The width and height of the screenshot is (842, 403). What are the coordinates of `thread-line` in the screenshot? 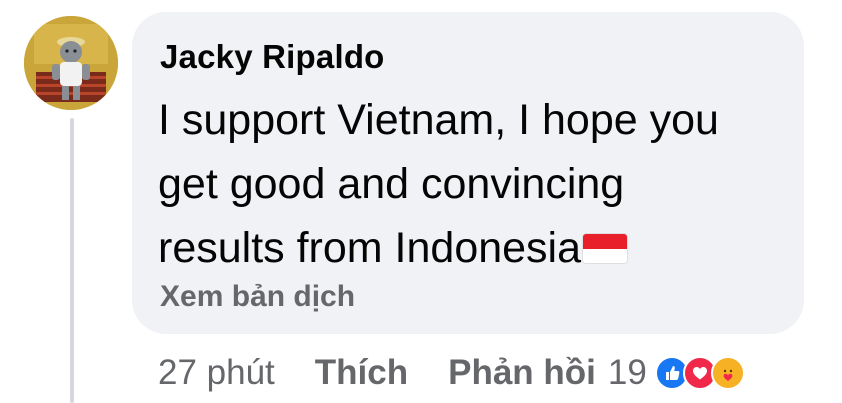 It's located at (72, 260).